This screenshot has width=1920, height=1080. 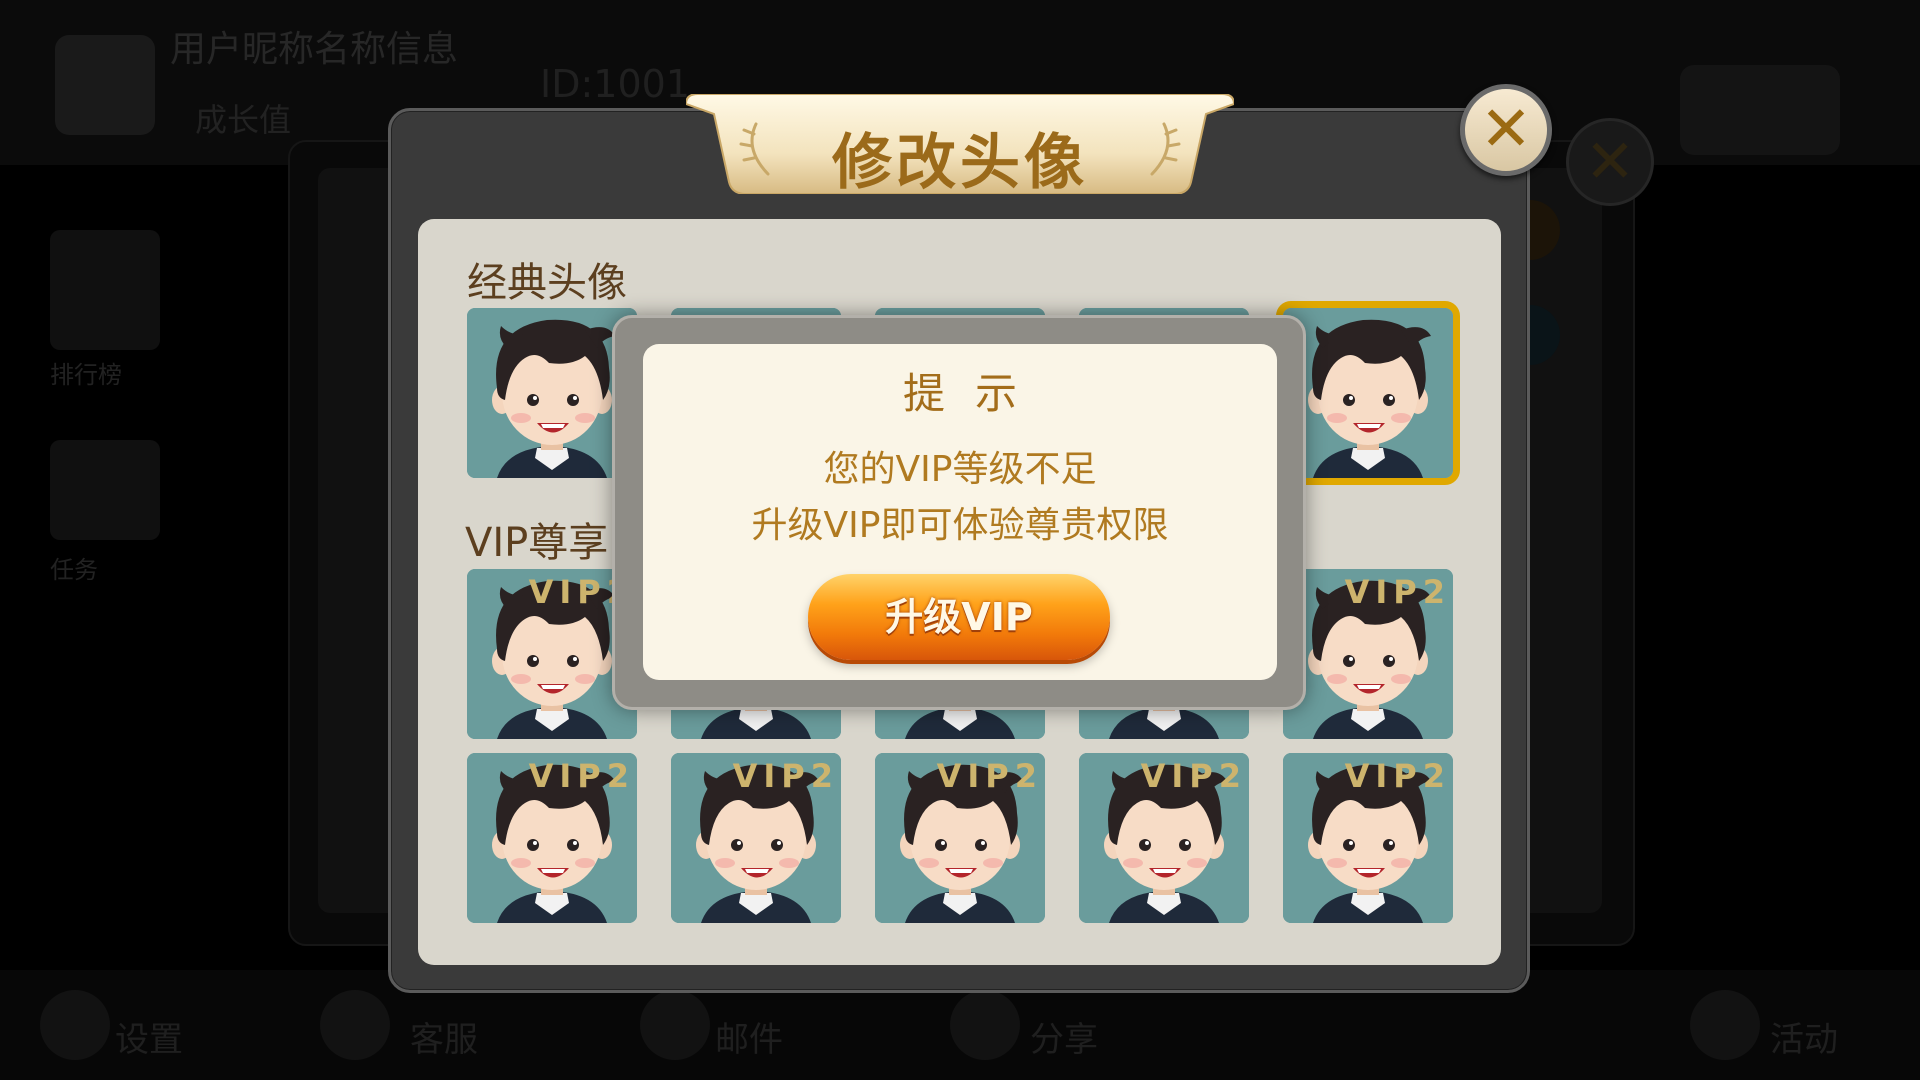 I want to click on bg-player-id: ID:1001, so click(x=615, y=84).